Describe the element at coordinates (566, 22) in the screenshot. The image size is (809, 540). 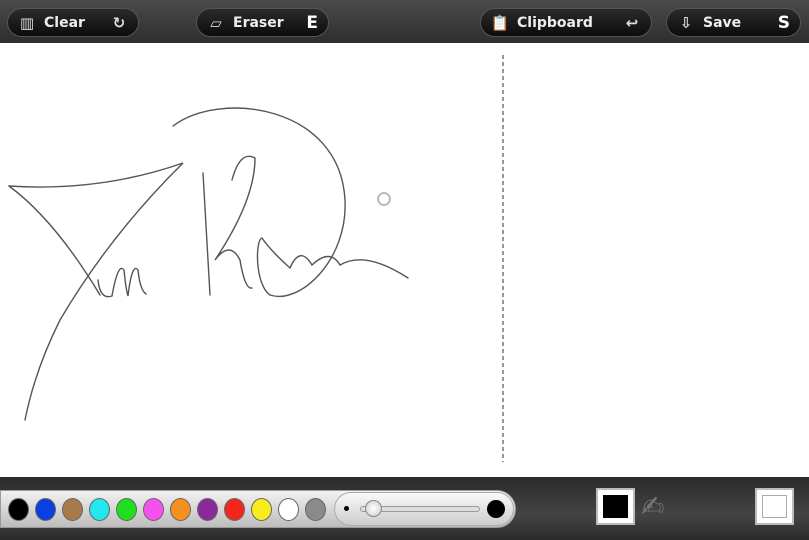
I see `clipboard-button: 📋 Clipboard ↩` at that location.